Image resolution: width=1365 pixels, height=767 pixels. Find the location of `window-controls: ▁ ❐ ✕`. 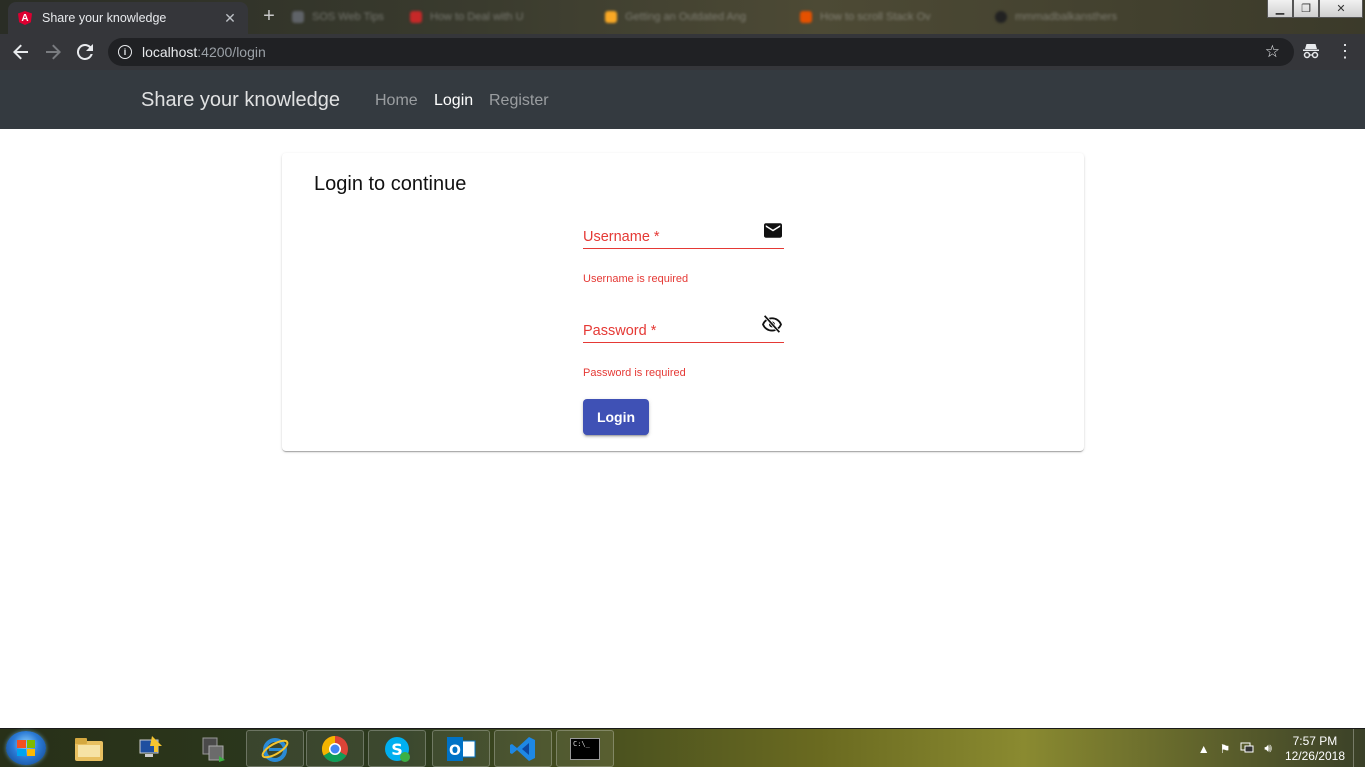

window-controls: ▁ ❐ ✕ is located at coordinates (1315, 9).